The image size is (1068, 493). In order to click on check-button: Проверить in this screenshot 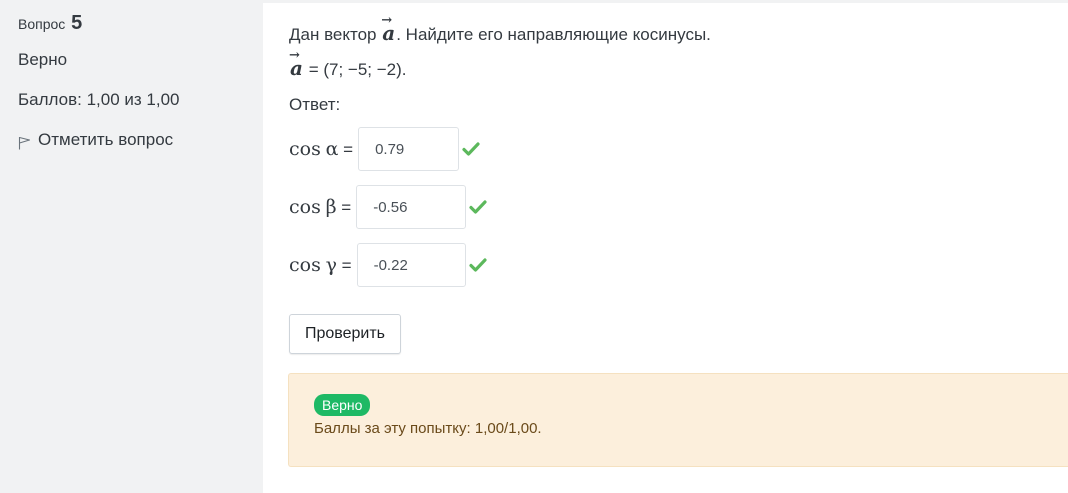, I will do `click(345, 334)`.